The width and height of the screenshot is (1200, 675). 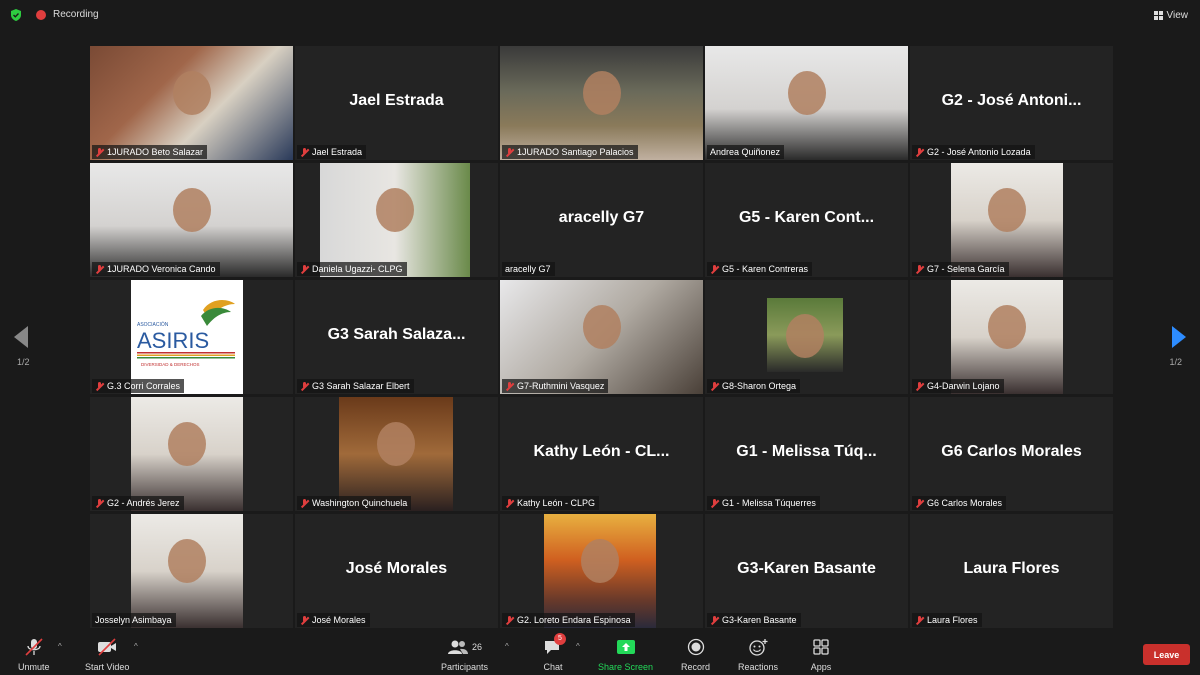 What do you see at coordinates (396, 220) in the screenshot?
I see `participant-tile: Daniela Ugazzi- CLPG` at bounding box center [396, 220].